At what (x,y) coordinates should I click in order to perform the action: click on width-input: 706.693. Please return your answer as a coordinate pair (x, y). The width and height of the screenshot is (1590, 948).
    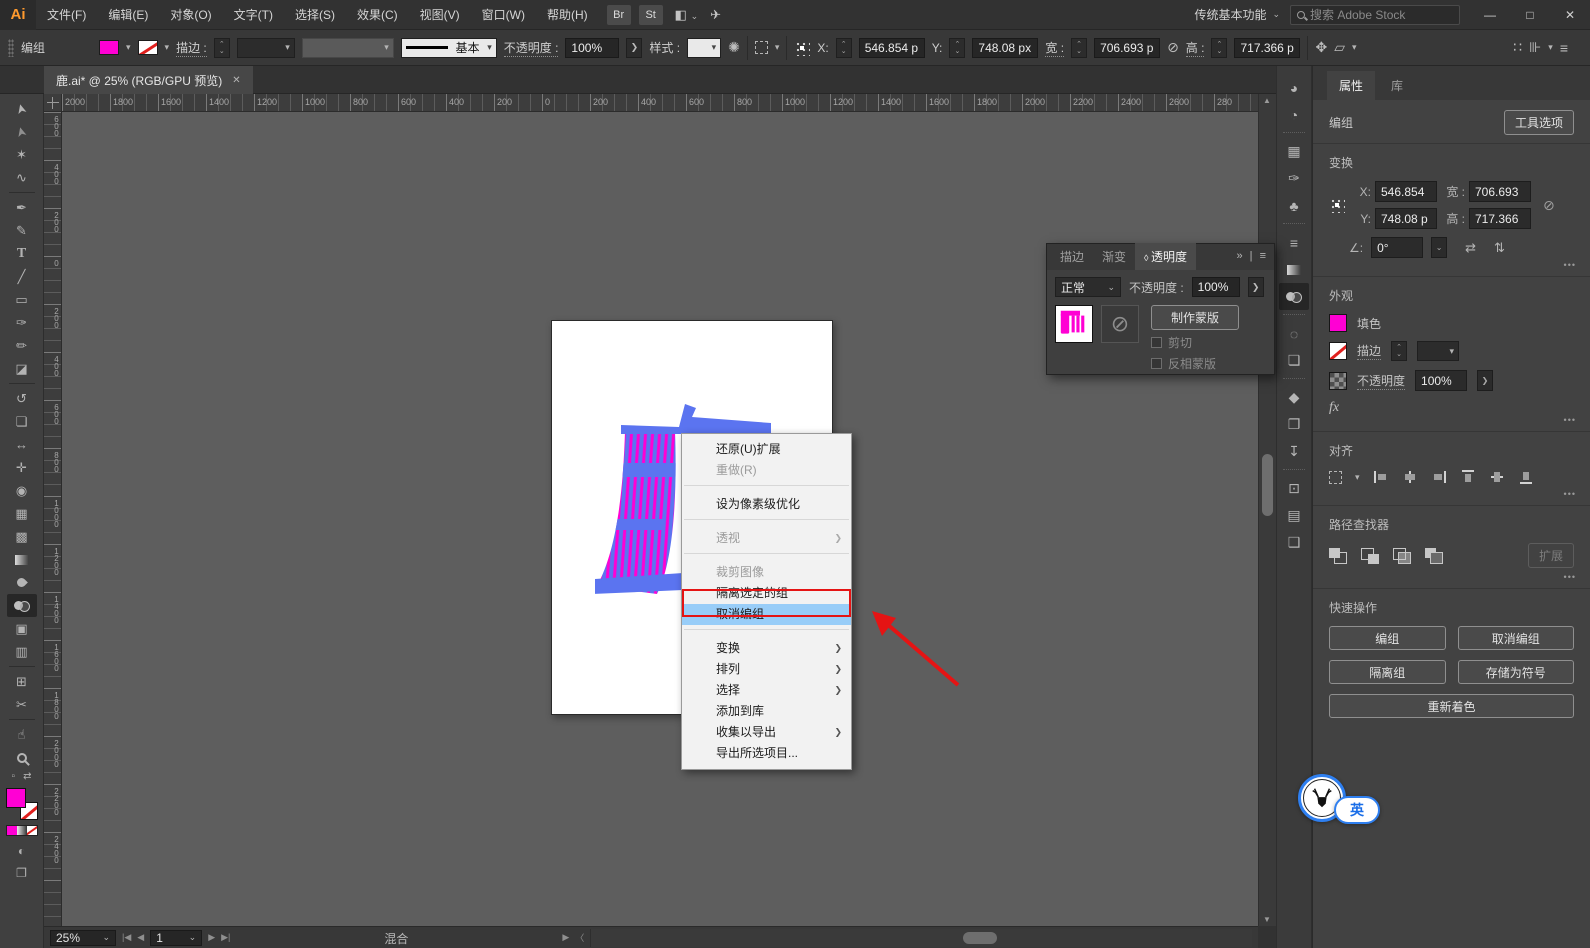
    Looking at the image, I should click on (1500, 191).